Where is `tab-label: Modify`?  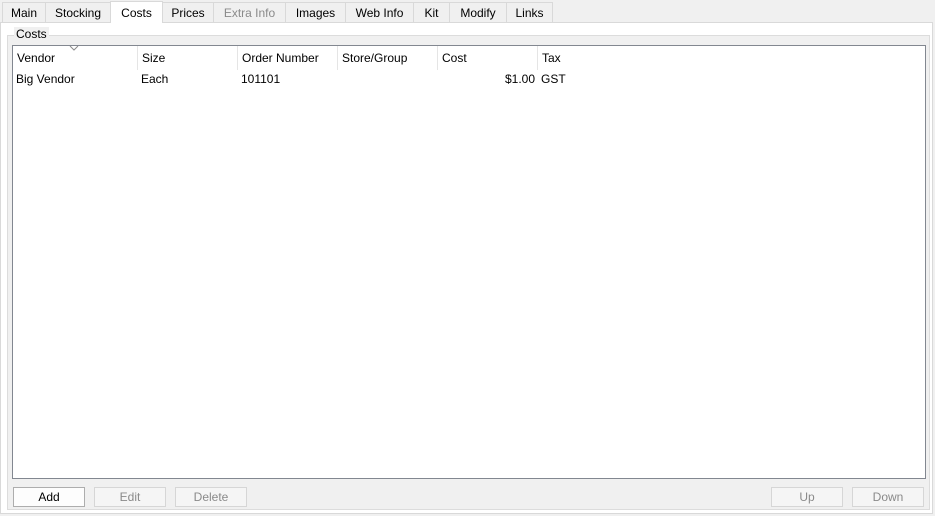
tab-label: Modify is located at coordinates (478, 12).